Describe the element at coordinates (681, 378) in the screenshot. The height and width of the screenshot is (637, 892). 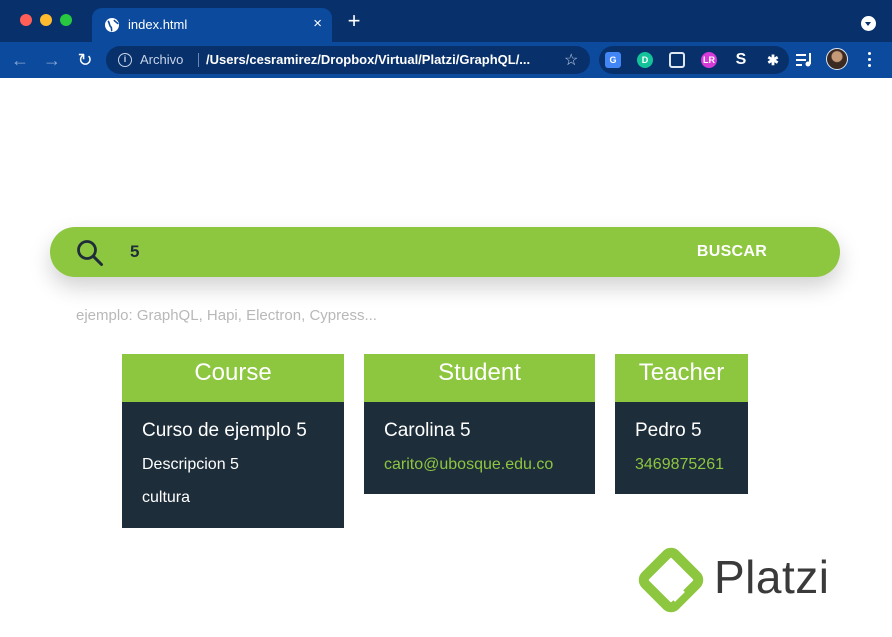
I see `teacher-card-header: Teacher` at that location.